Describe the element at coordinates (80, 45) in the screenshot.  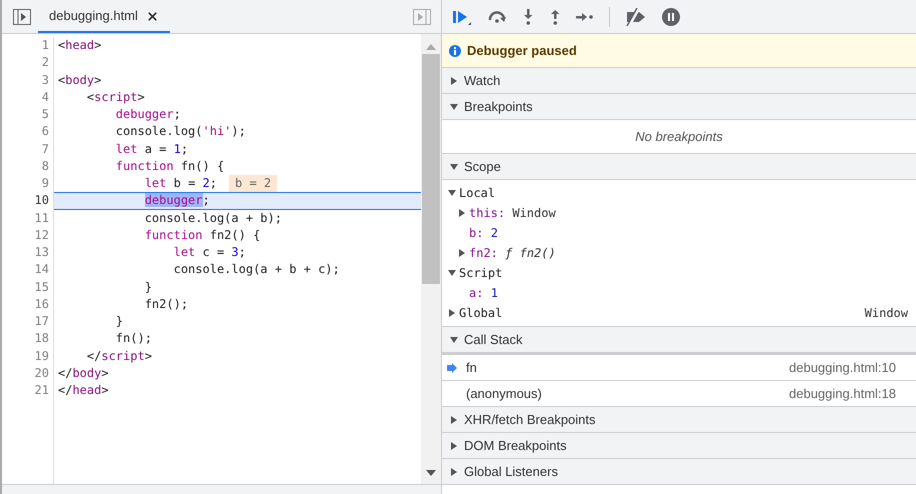
I see `code-line: <head>` at that location.